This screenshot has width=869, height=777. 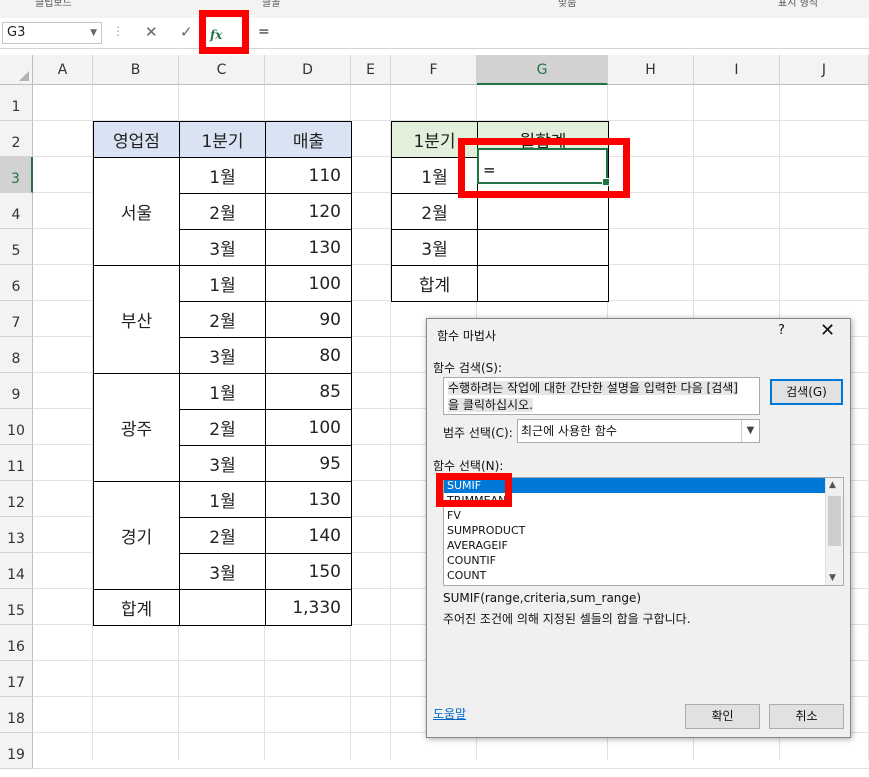 What do you see at coordinates (308, 211) in the screenshot?
I see `sales-cell: 120` at bounding box center [308, 211].